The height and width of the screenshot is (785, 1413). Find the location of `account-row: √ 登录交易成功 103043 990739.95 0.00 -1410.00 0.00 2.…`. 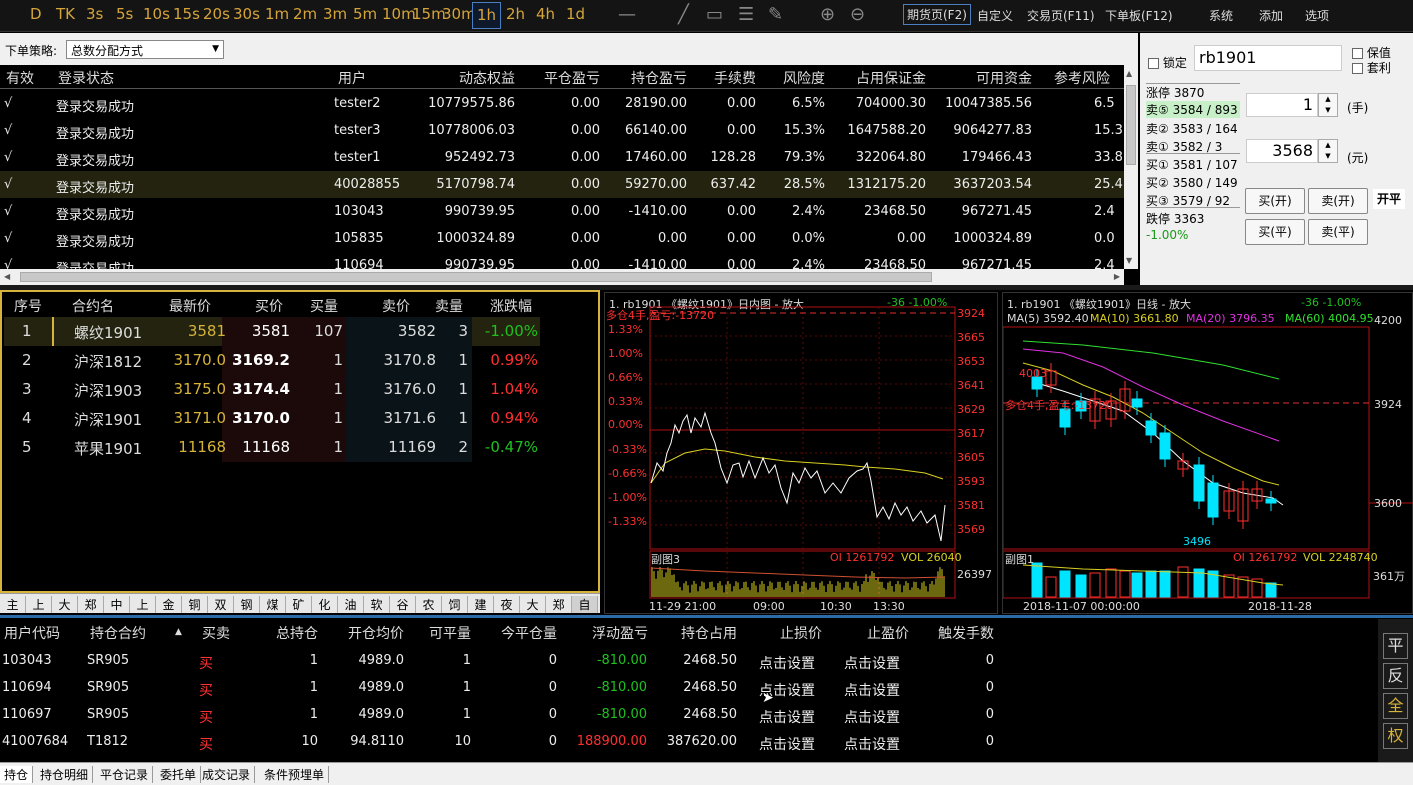

account-row: √ 登录交易成功 103043 990739.95 0.00 -1410.00 0.00 2.… is located at coordinates (562, 211).